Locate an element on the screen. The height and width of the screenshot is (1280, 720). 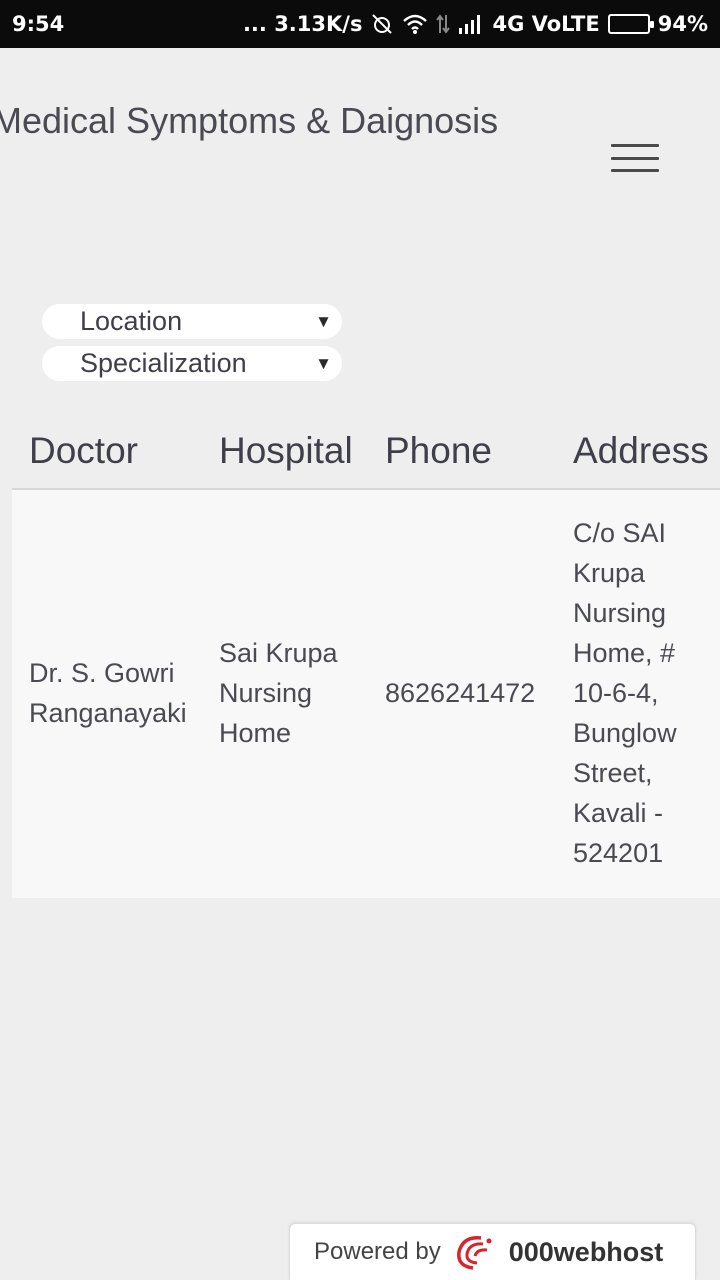
column-header-doctor: Doctor is located at coordinates (83, 450).